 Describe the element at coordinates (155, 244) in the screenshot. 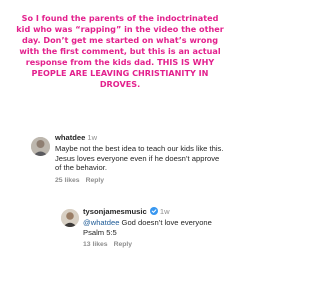

I see `comment-meta: 13 likes Reply` at that location.